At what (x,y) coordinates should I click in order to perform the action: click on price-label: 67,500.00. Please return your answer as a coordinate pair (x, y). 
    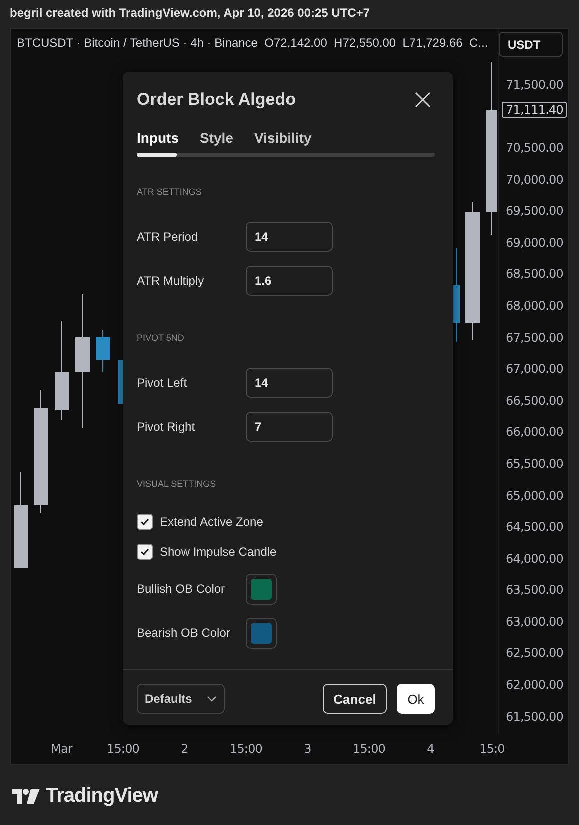
    Looking at the image, I should click on (534, 337).